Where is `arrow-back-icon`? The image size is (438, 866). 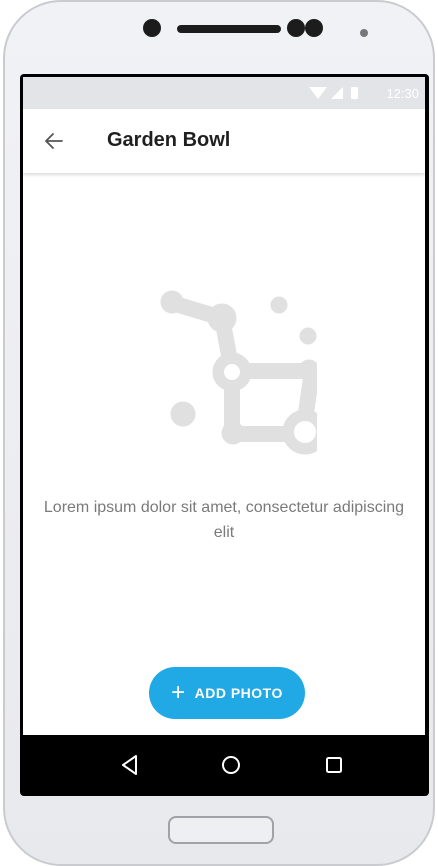 arrow-back-icon is located at coordinates (54, 141).